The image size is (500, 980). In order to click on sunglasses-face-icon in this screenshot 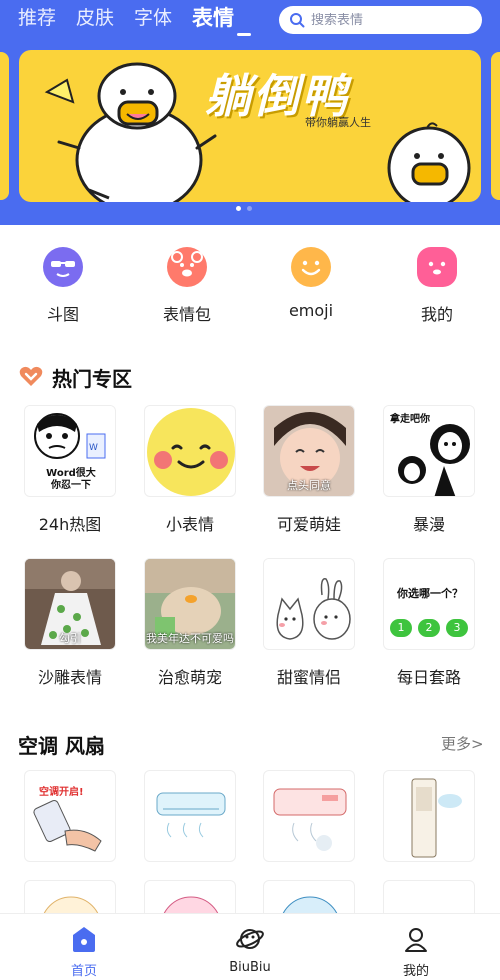, I will do `click(63, 267)`.